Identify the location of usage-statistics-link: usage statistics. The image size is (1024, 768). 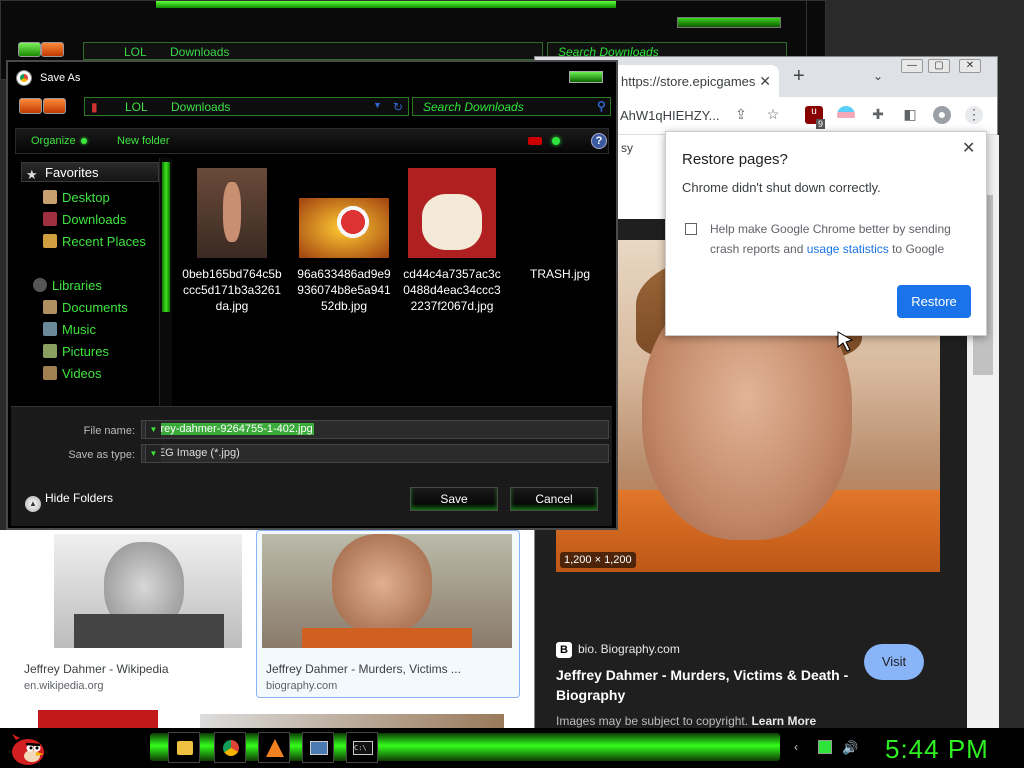
(848, 249).